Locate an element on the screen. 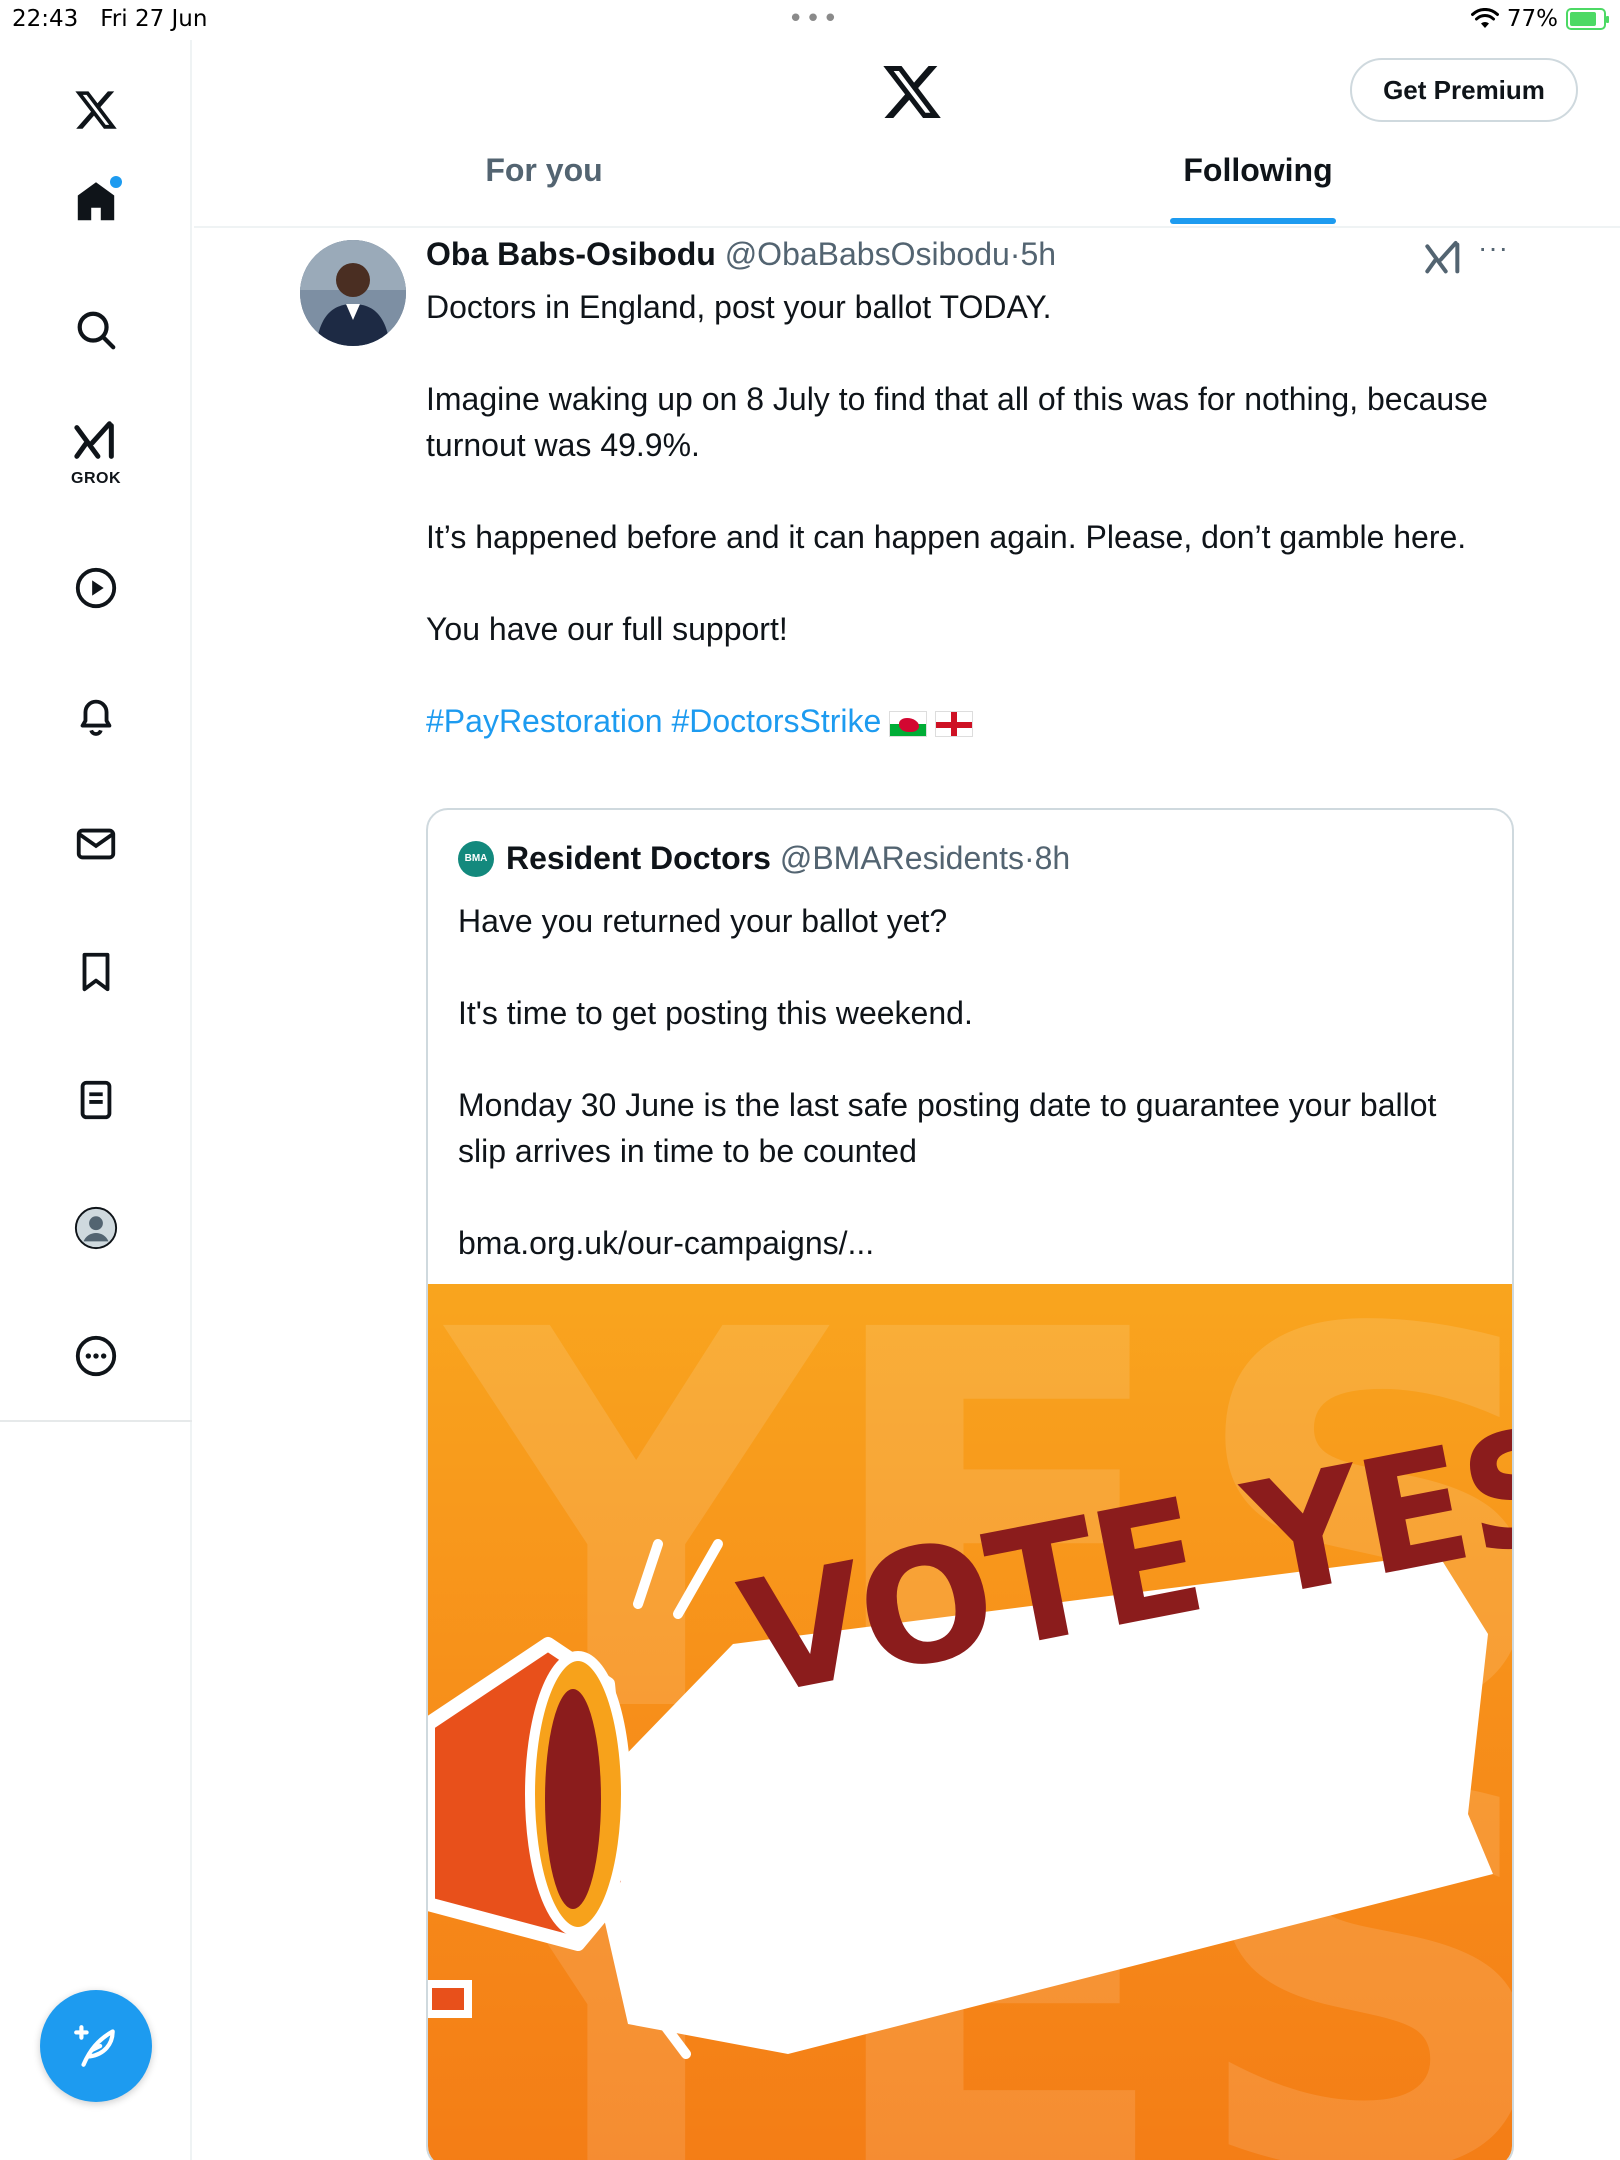  sidebar-item-search is located at coordinates (96, 330).